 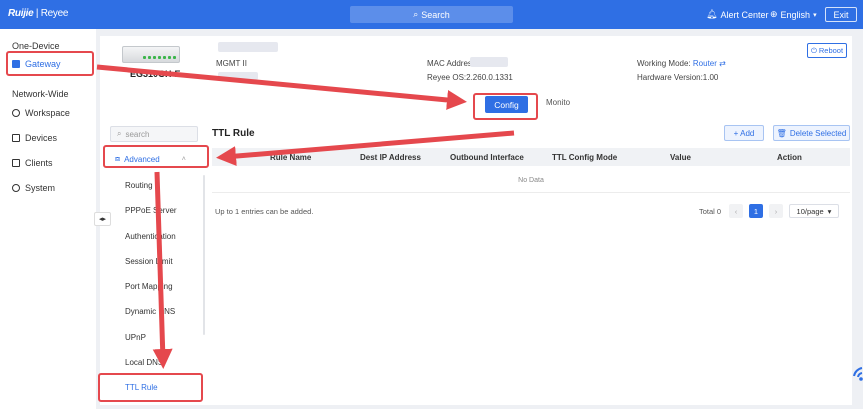 I want to click on router-device-image, so click(x=151, y=54).